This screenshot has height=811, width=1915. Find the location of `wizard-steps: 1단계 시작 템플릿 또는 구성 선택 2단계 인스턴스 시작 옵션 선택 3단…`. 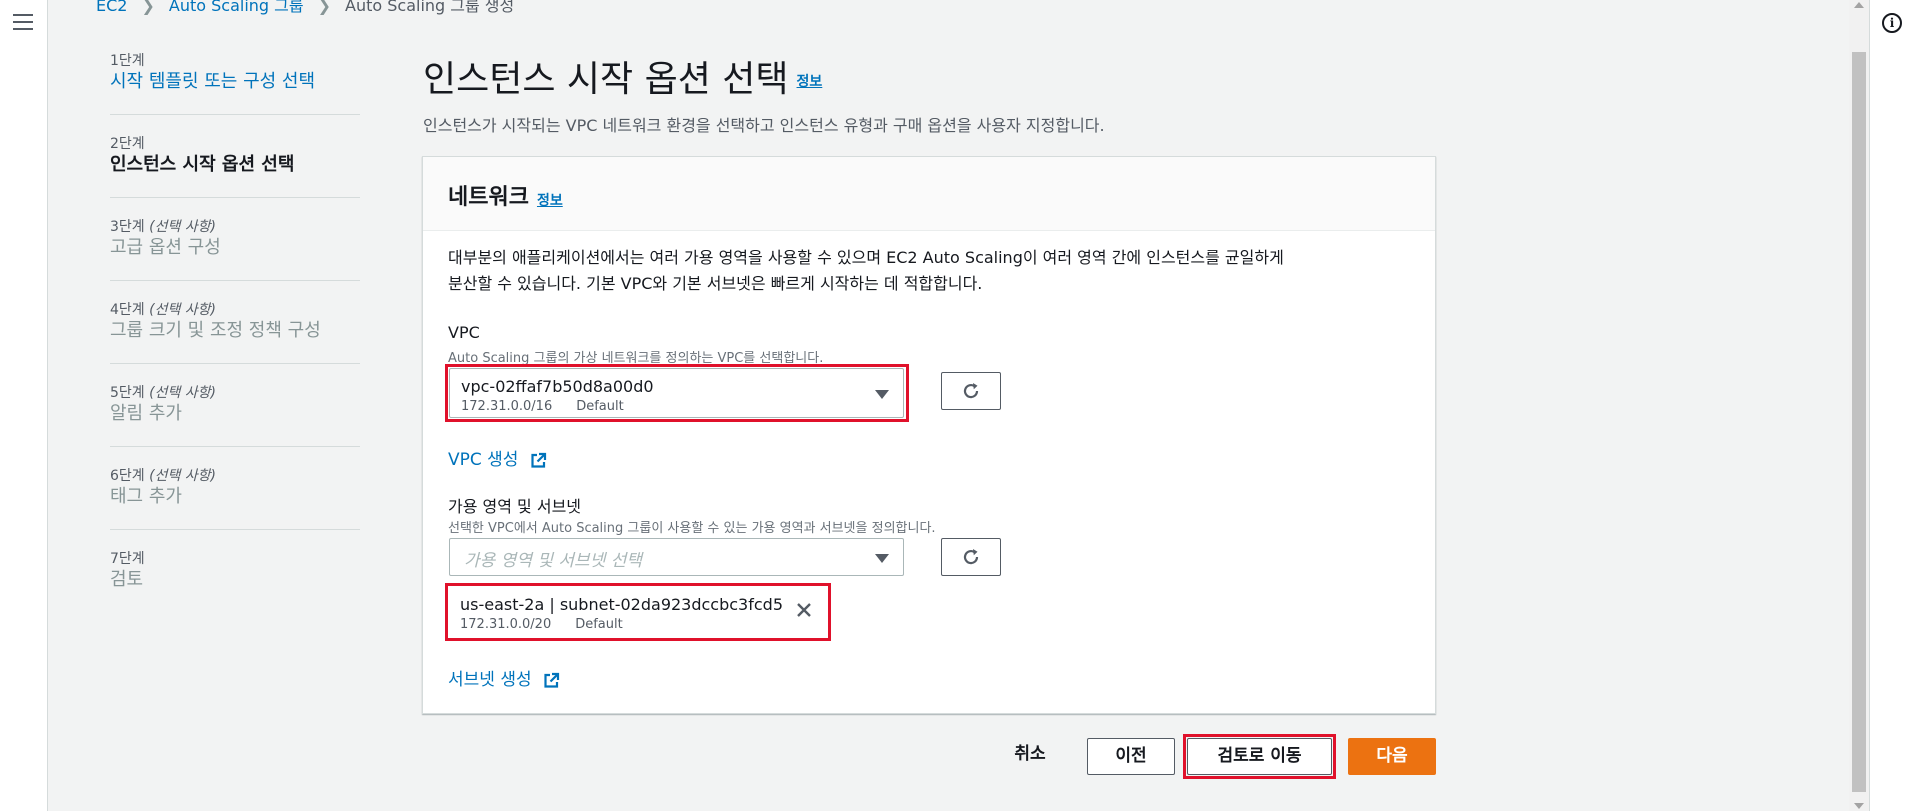

wizard-steps: 1단계 시작 템플릿 또는 구성 선택 2단계 인스턴스 시작 옵션 선택 3단… is located at coordinates (235, 342).